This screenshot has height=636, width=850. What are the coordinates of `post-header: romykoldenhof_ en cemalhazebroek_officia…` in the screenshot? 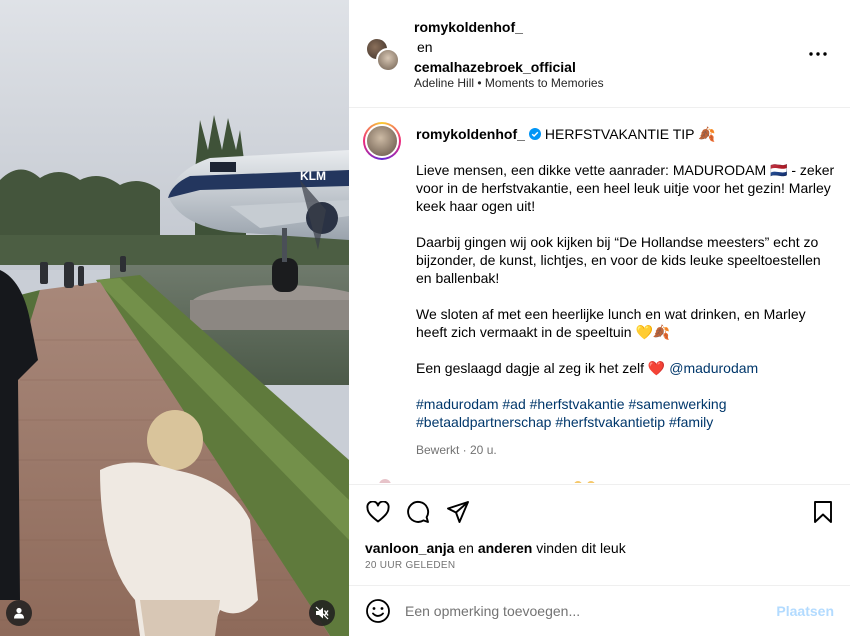 It's located at (599, 54).